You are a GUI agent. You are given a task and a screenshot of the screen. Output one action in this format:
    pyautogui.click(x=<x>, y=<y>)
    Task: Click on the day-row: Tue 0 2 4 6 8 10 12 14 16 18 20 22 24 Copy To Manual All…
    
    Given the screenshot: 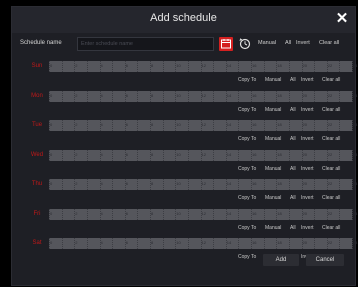 What is the action you would take?
    pyautogui.click(x=184, y=131)
    